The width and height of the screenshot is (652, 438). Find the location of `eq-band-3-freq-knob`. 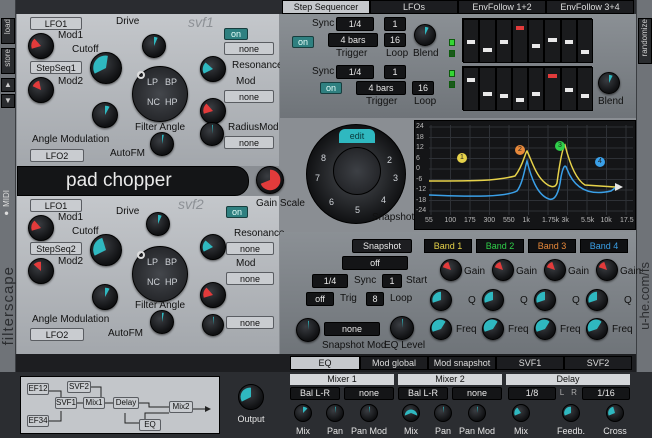

eq-band-3-freq-knob is located at coordinates (545, 329).